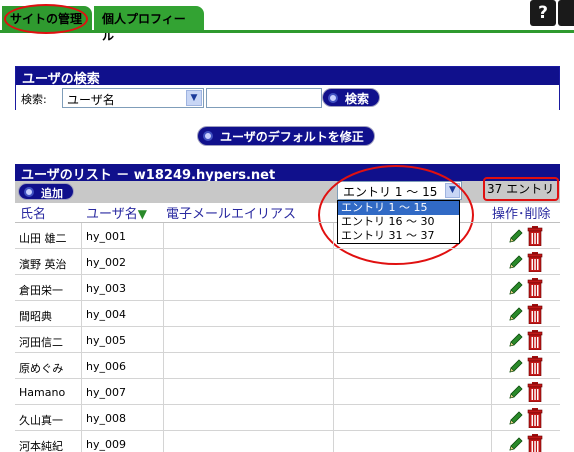 The width and height of the screenshot is (574, 452). What do you see at coordinates (48, 261) in the screenshot?
I see `user-full-name: 濱野 英治` at bounding box center [48, 261].